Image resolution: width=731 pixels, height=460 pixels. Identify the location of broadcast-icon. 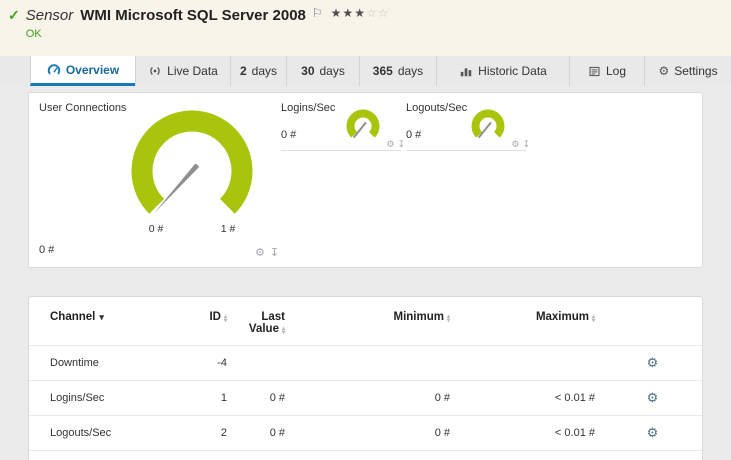
(155, 71).